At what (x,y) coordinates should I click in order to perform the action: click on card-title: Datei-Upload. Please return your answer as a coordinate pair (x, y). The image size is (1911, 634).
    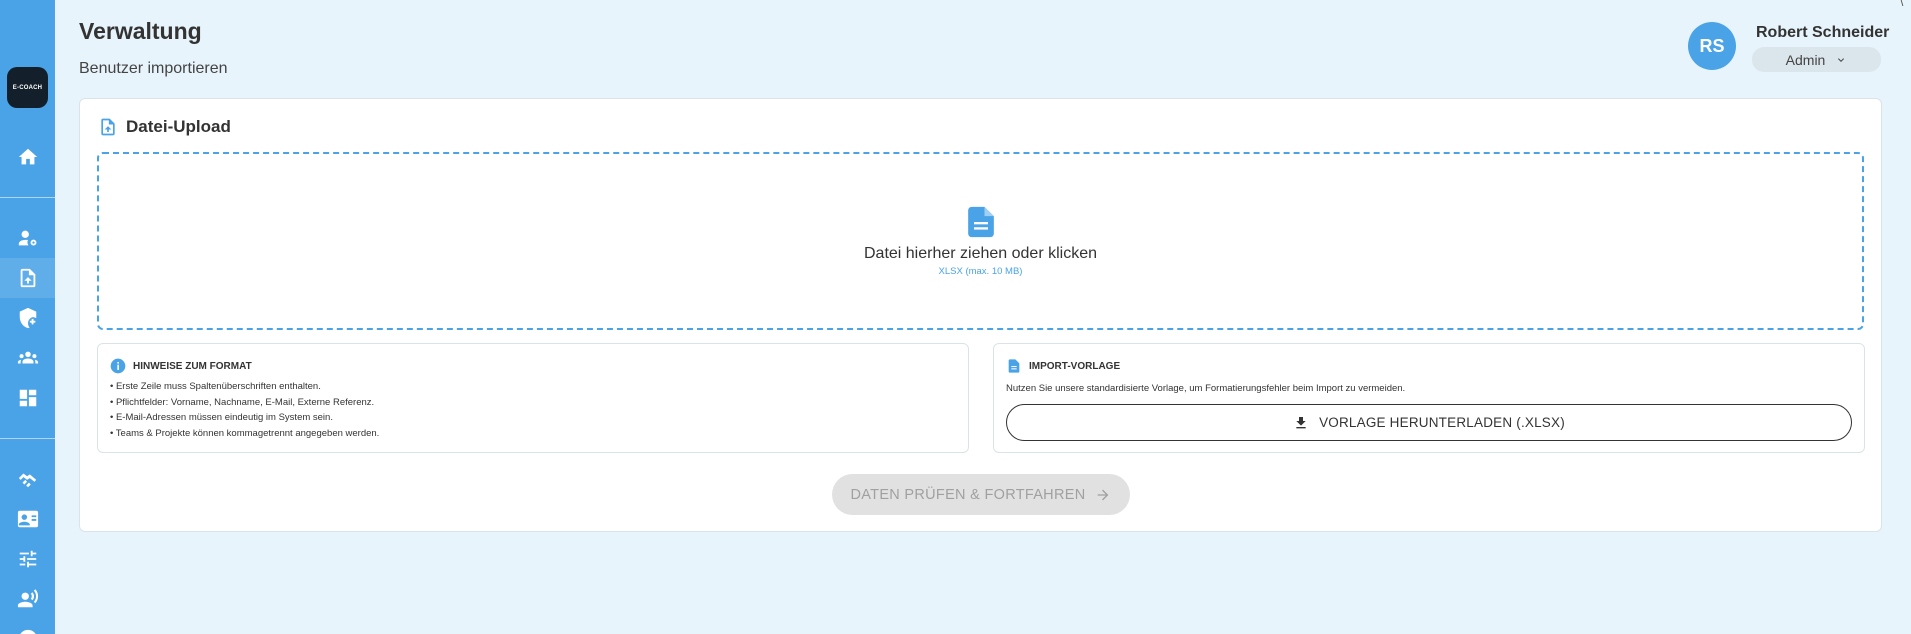
    Looking at the image, I should click on (164, 127).